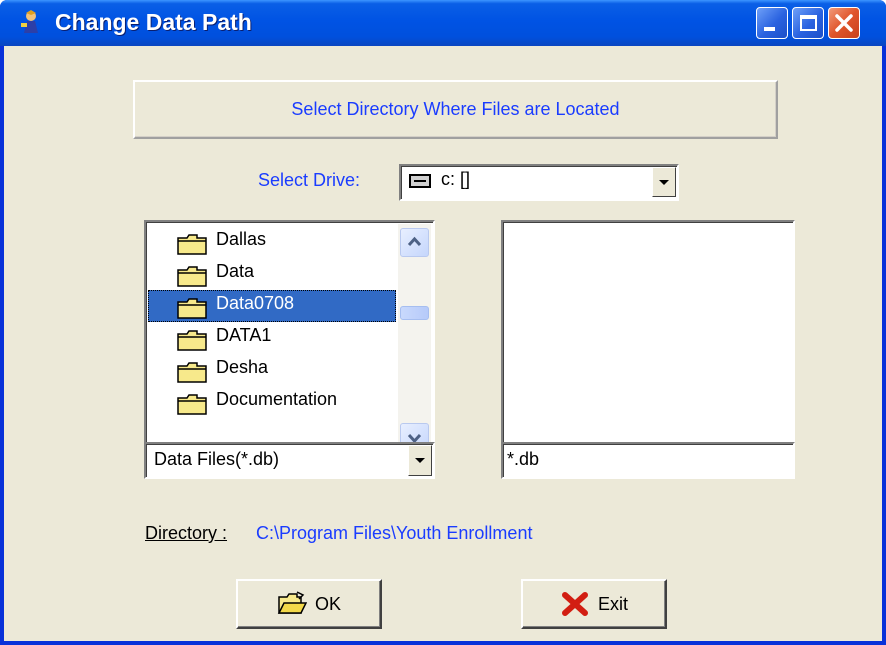 This screenshot has height=645, width=886. Describe the element at coordinates (414, 340) in the screenshot. I see `folder-list-scrollbar` at that location.